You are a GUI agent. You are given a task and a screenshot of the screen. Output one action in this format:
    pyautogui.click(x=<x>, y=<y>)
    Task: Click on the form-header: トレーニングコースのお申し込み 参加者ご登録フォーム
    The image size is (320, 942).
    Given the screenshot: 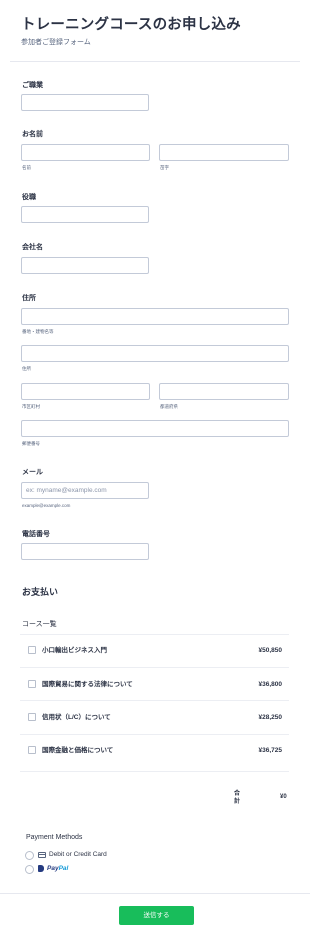 What is the action you would take?
    pyautogui.click(x=160, y=31)
    